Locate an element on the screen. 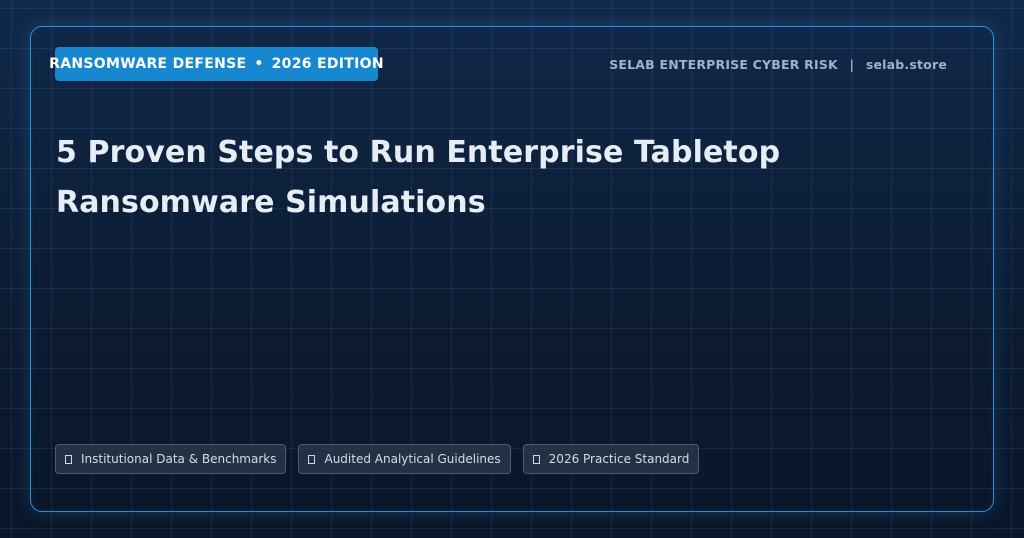  category-badge: RANSOMWARE DEFENSE • 2026 EDITION is located at coordinates (216, 64).